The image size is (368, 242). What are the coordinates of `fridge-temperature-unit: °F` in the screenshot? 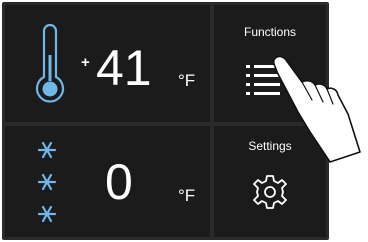 It's located at (187, 80).